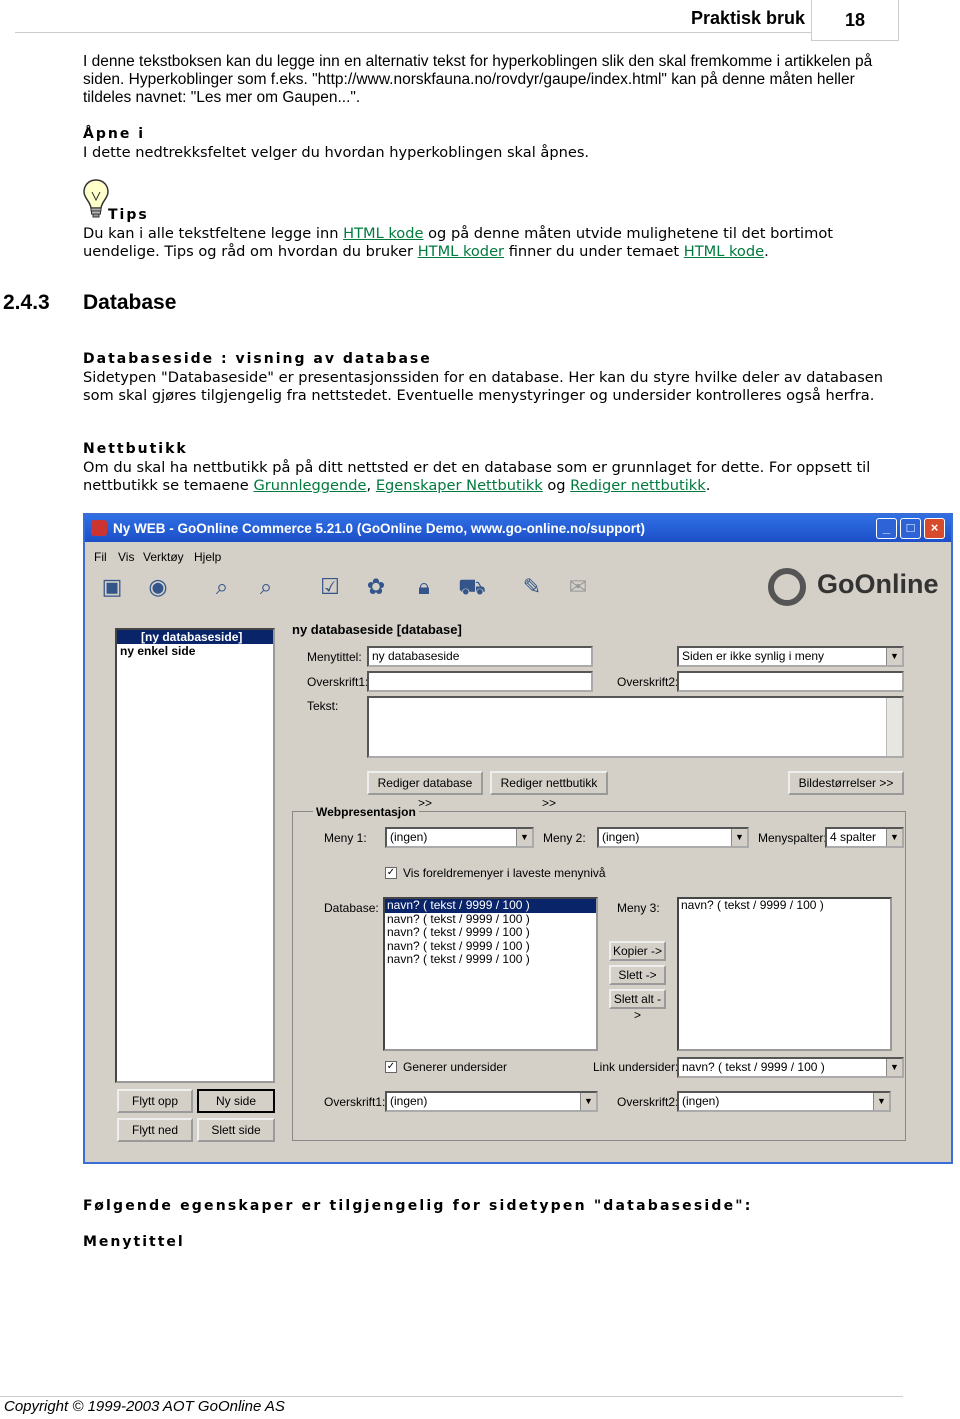 Image resolution: width=960 pixels, height=1419 pixels. What do you see at coordinates (461, 251) in the screenshot?
I see `html-koder-link: HTML koder` at bounding box center [461, 251].